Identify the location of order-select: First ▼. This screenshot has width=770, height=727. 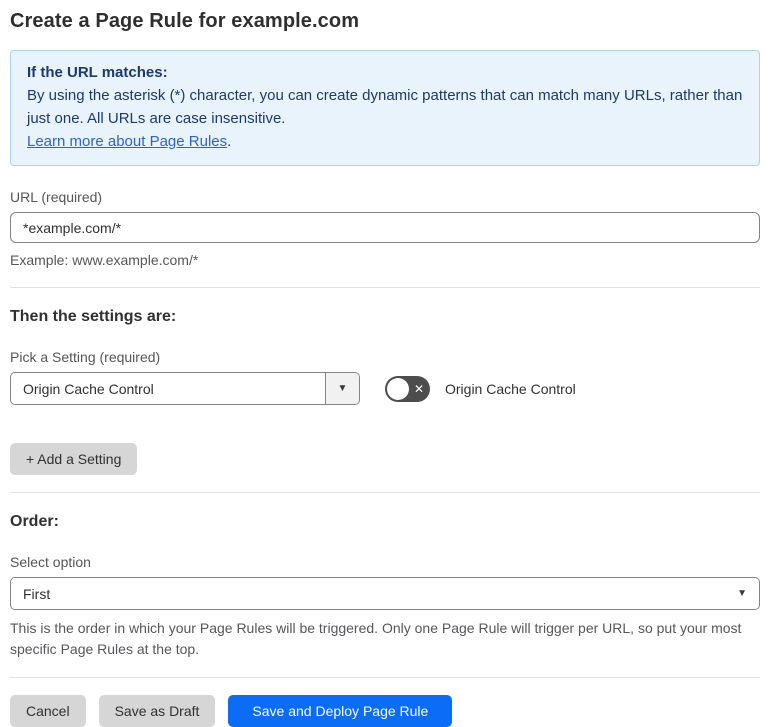
(385, 593).